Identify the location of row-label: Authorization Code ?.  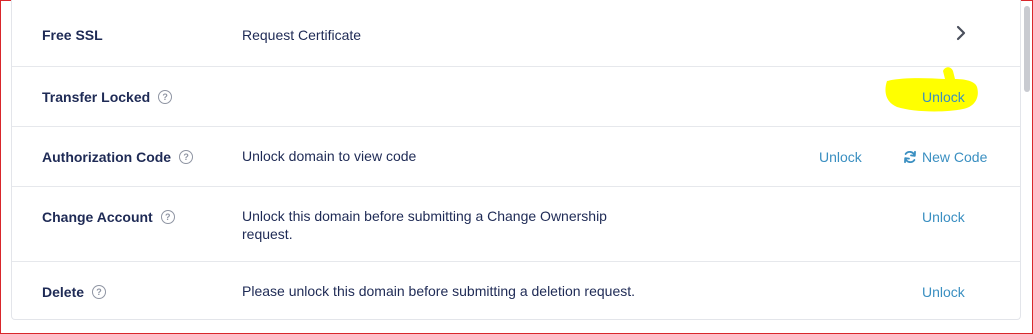
(118, 157).